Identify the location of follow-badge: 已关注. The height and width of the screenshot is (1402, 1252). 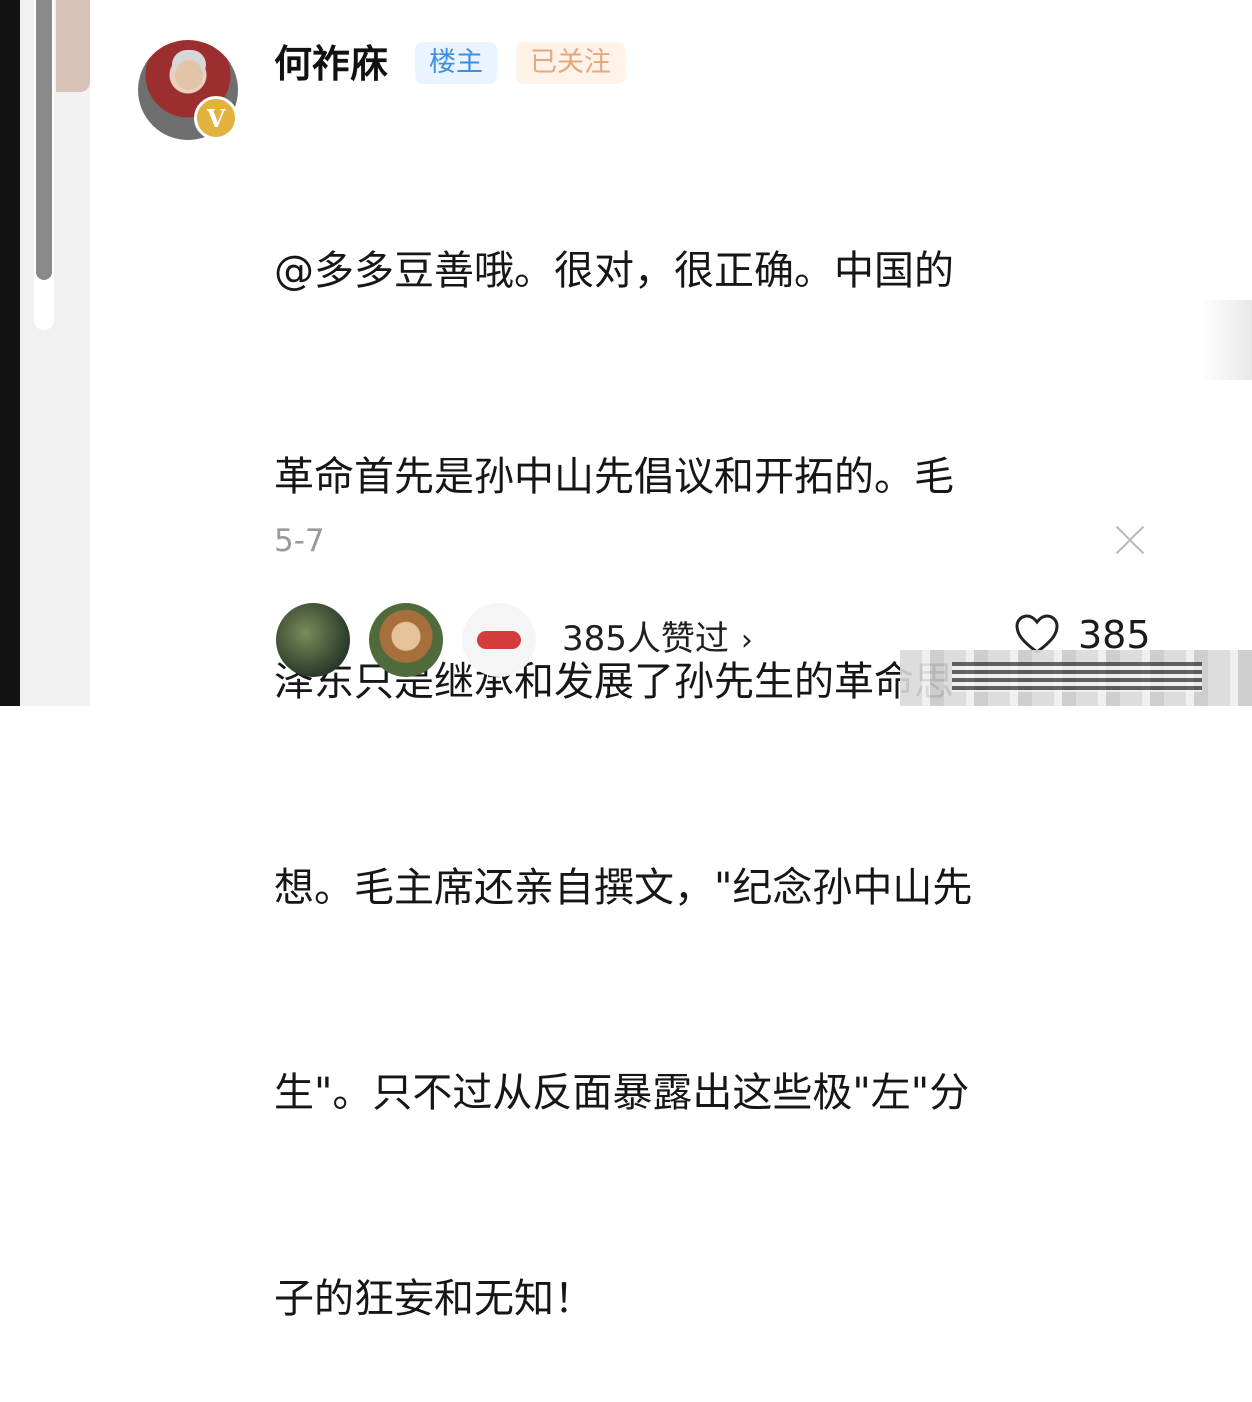
(570, 63).